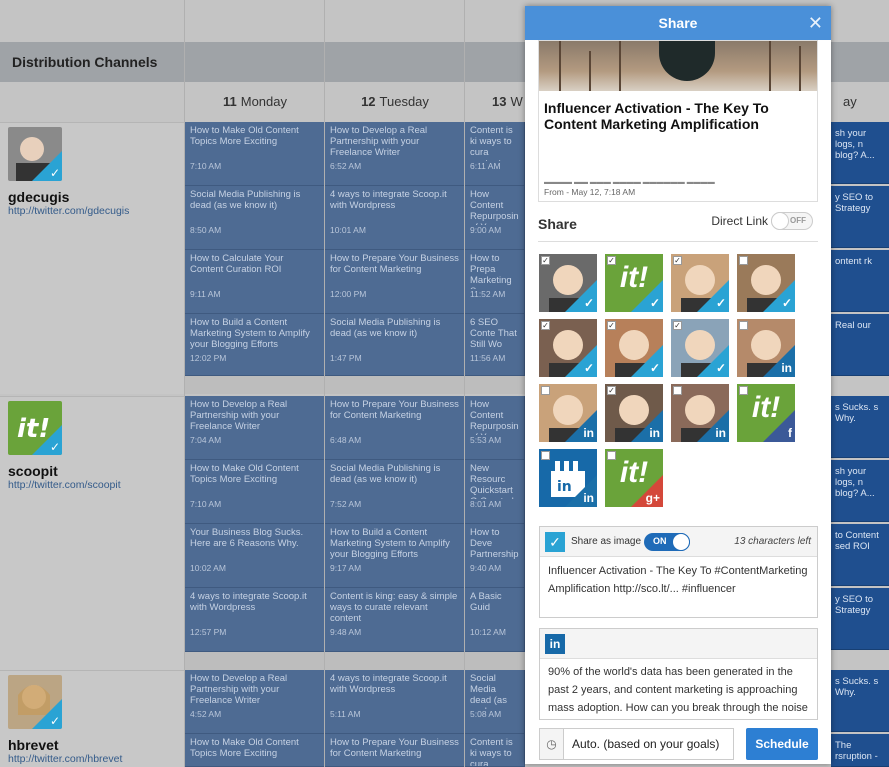 The height and width of the screenshot is (767, 889). Describe the element at coordinates (65, 759) in the screenshot. I see `profile-url: http://twitter.com/hbrevet` at that location.